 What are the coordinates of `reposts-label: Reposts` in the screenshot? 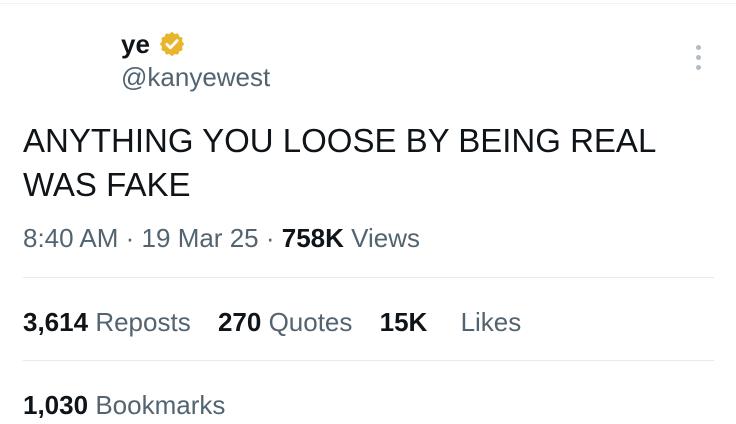 It's located at (143, 322).